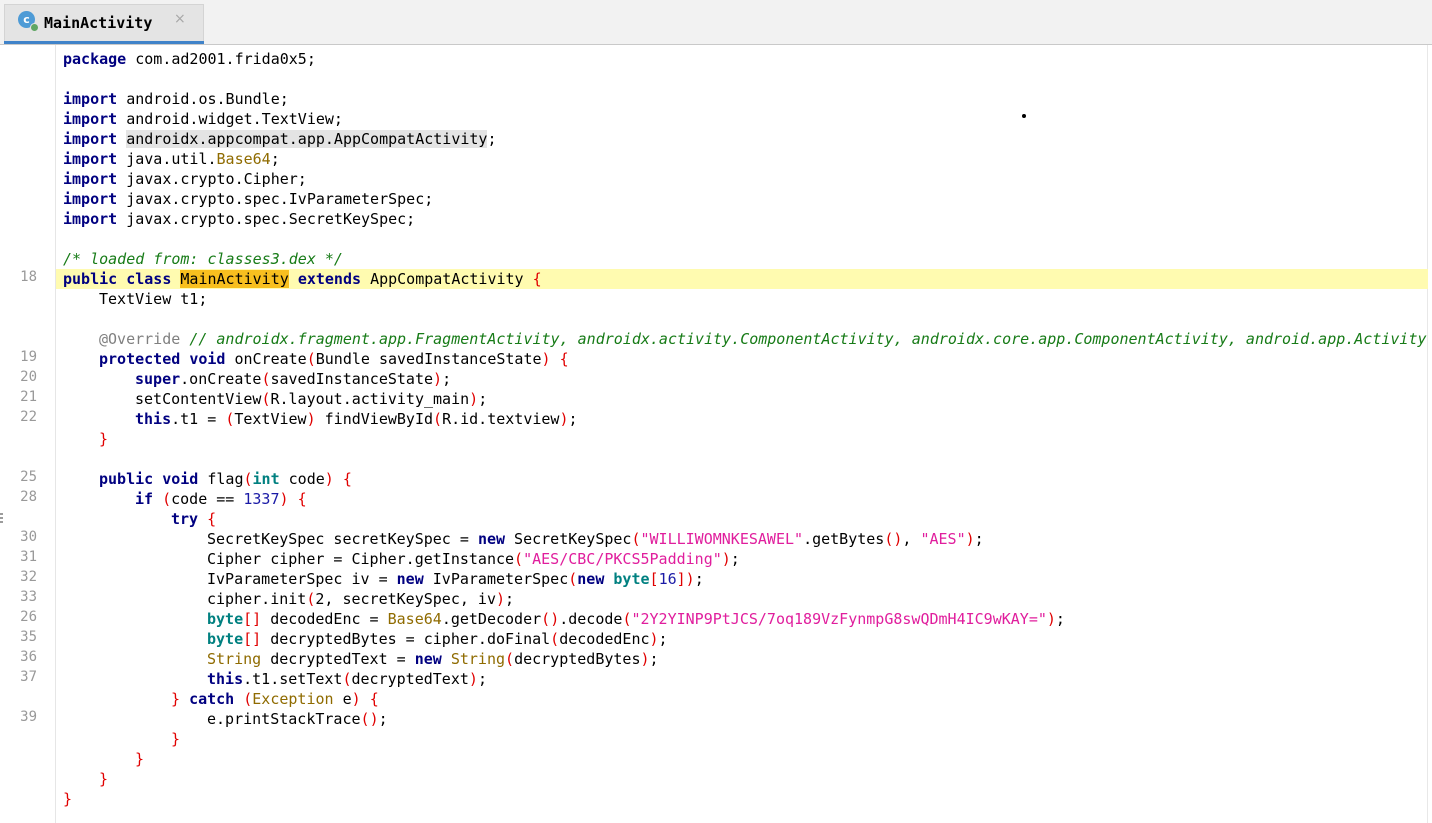  What do you see at coordinates (212, 699) in the screenshot?
I see `keyword: catch` at bounding box center [212, 699].